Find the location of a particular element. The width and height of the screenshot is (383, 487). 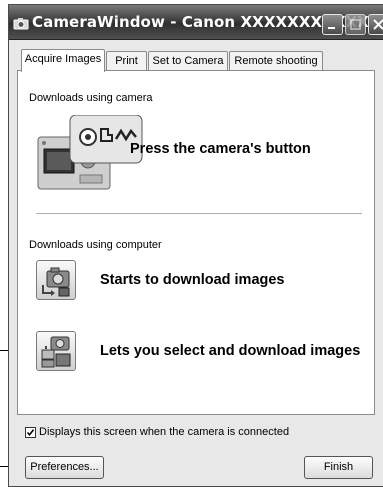

press-camera-button-label: Press the camera's button is located at coordinates (220, 149).